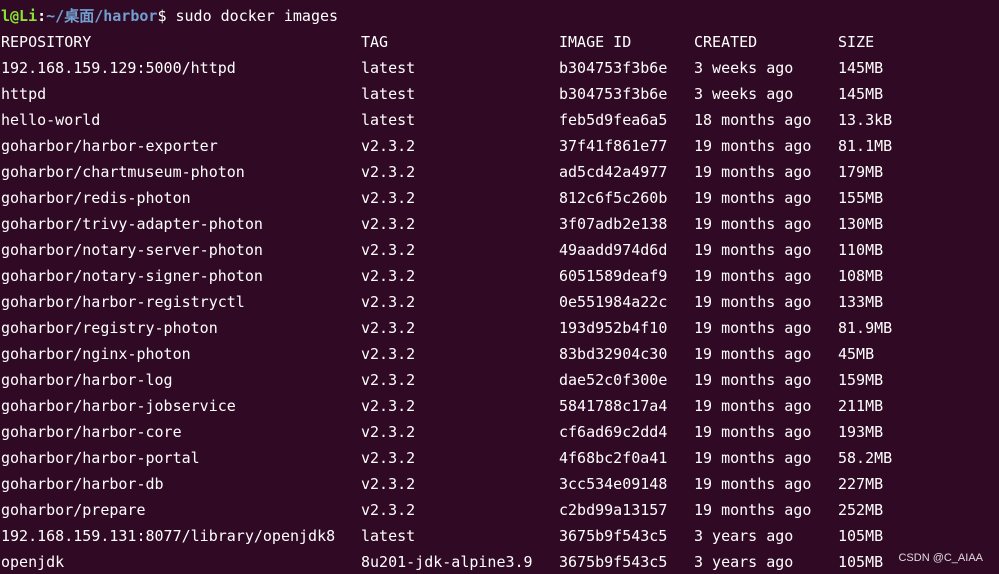 The image size is (999, 574). I want to click on image-id-cell: feb5d9fea6a5, so click(613, 120).